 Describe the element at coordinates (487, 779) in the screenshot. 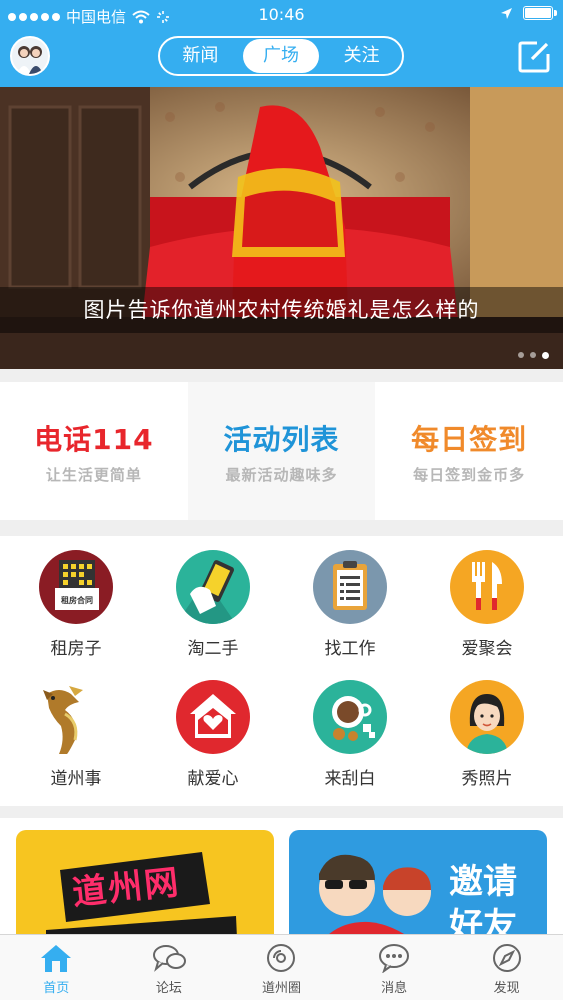

I see `grid-item-label: 秀照片` at that location.